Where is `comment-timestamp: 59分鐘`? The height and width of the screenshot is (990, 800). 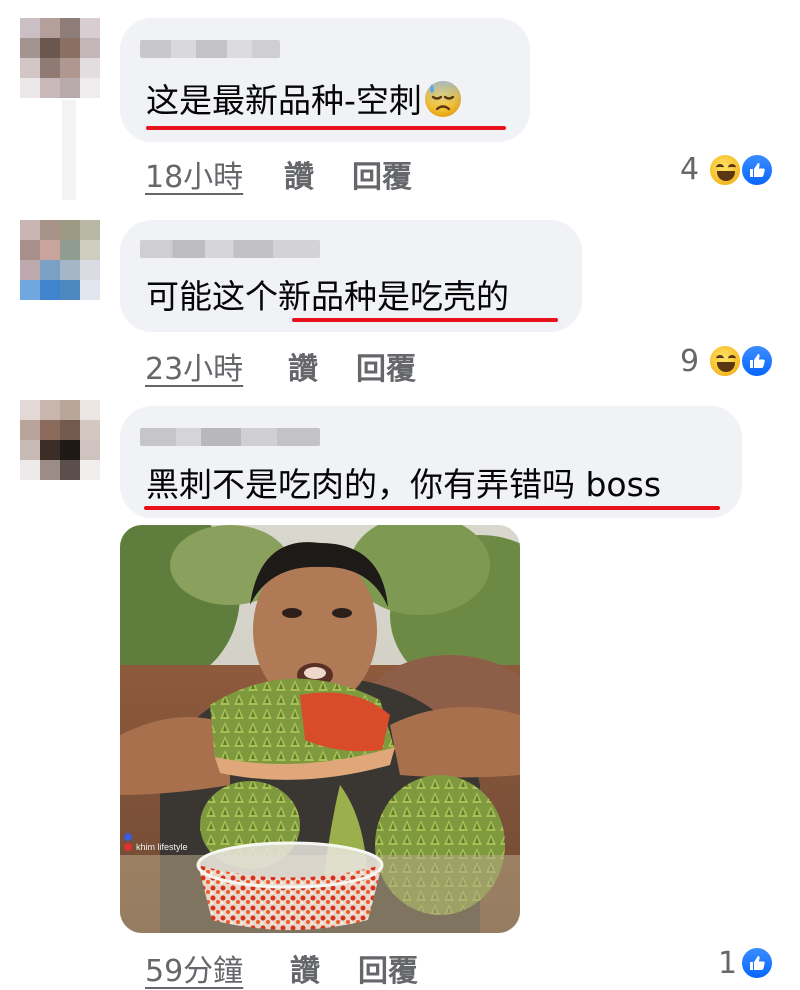
comment-timestamp: 59分鐘 is located at coordinates (194, 968).